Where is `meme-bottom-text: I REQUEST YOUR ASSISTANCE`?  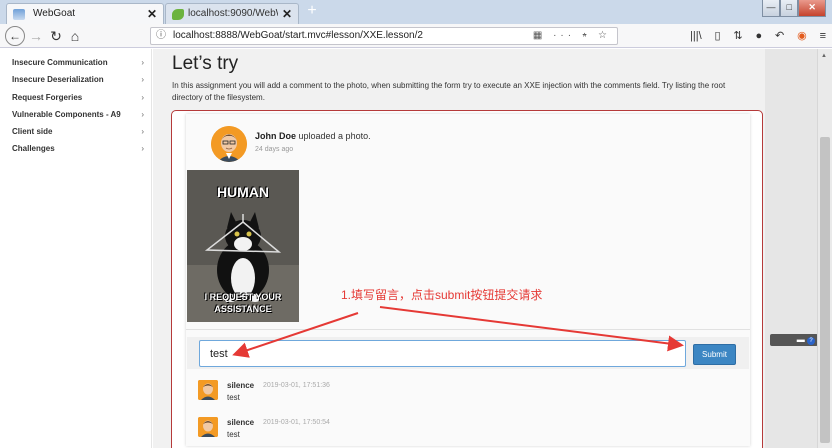 meme-bottom-text: I REQUEST YOUR ASSISTANCE is located at coordinates (243, 303).